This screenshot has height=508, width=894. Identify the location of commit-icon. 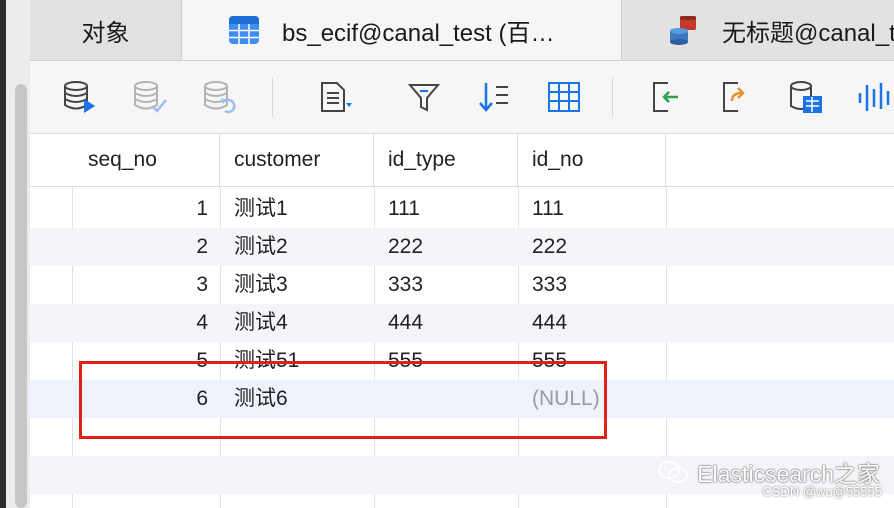
(150, 97).